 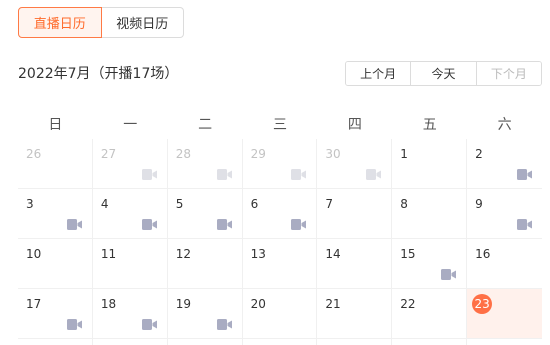 I want to click on next-month-button: 下个月, so click(x=508, y=73).